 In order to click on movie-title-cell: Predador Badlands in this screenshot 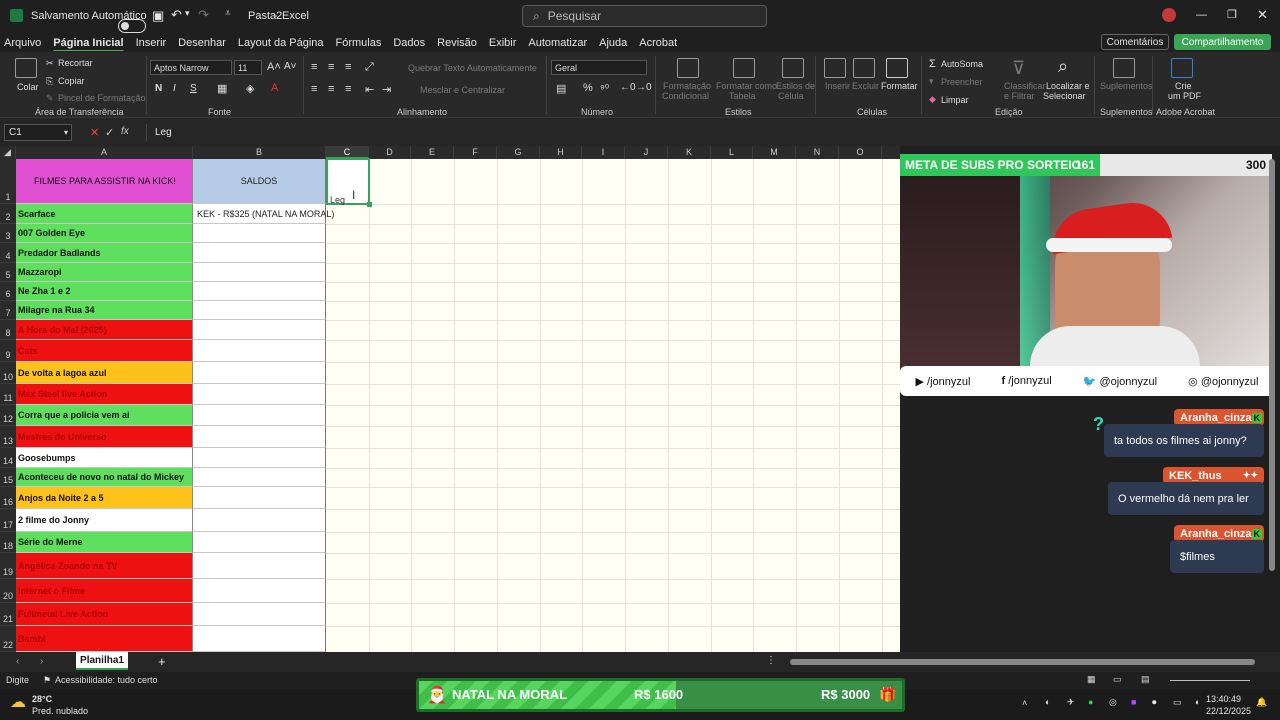, I will do `click(104, 253)`.